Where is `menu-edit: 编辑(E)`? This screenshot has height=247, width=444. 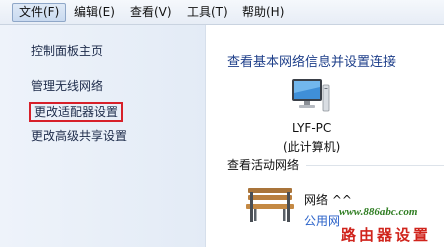 menu-edit: 编辑(E) is located at coordinates (94, 12).